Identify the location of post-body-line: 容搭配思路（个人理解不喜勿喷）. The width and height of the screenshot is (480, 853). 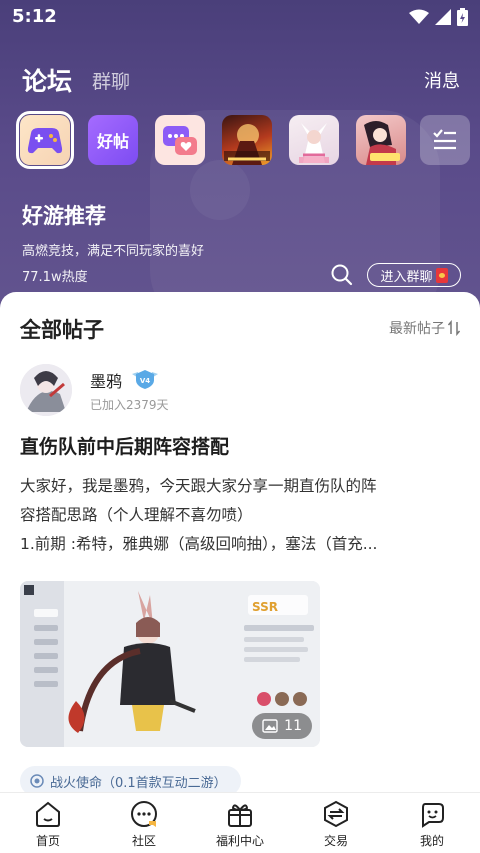
(136, 515).